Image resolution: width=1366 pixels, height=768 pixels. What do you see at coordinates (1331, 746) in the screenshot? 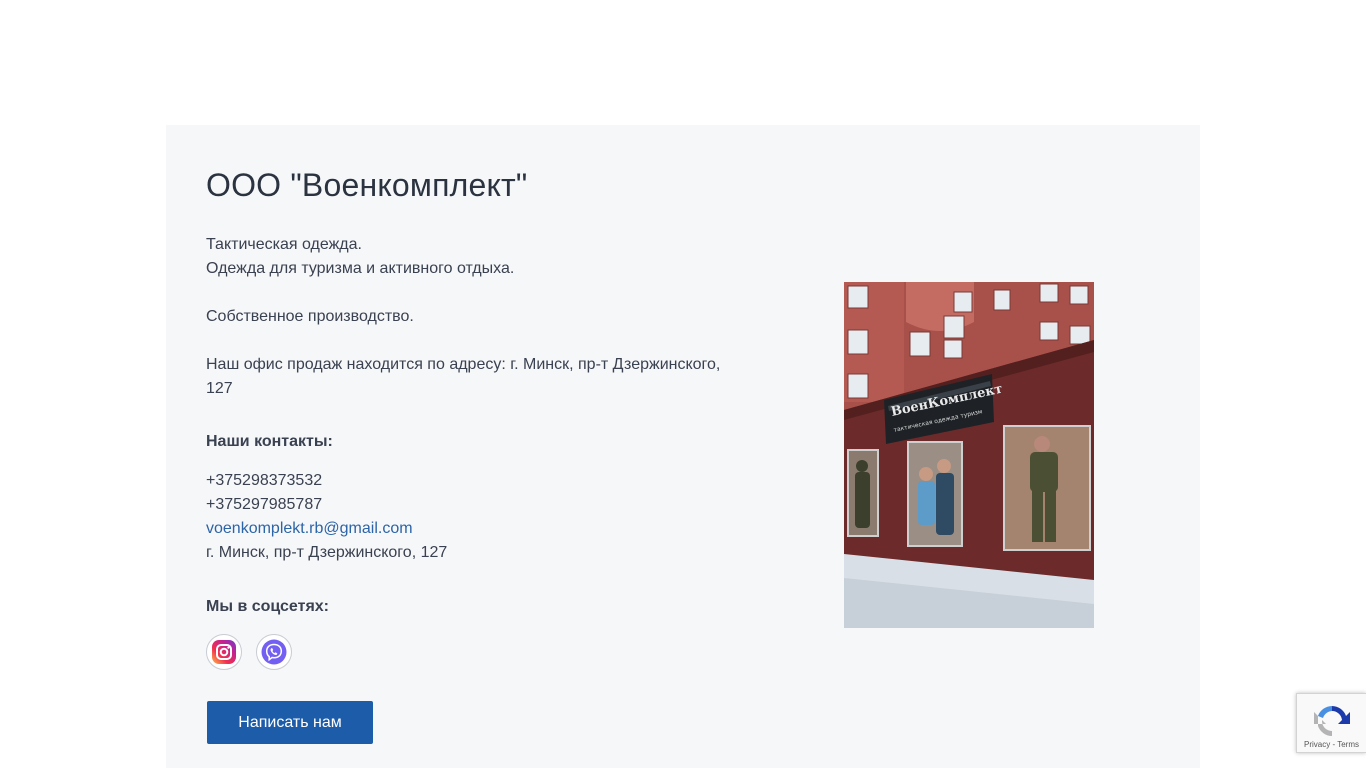
I see `recaptcha-links: Privacy - Terms` at bounding box center [1331, 746].